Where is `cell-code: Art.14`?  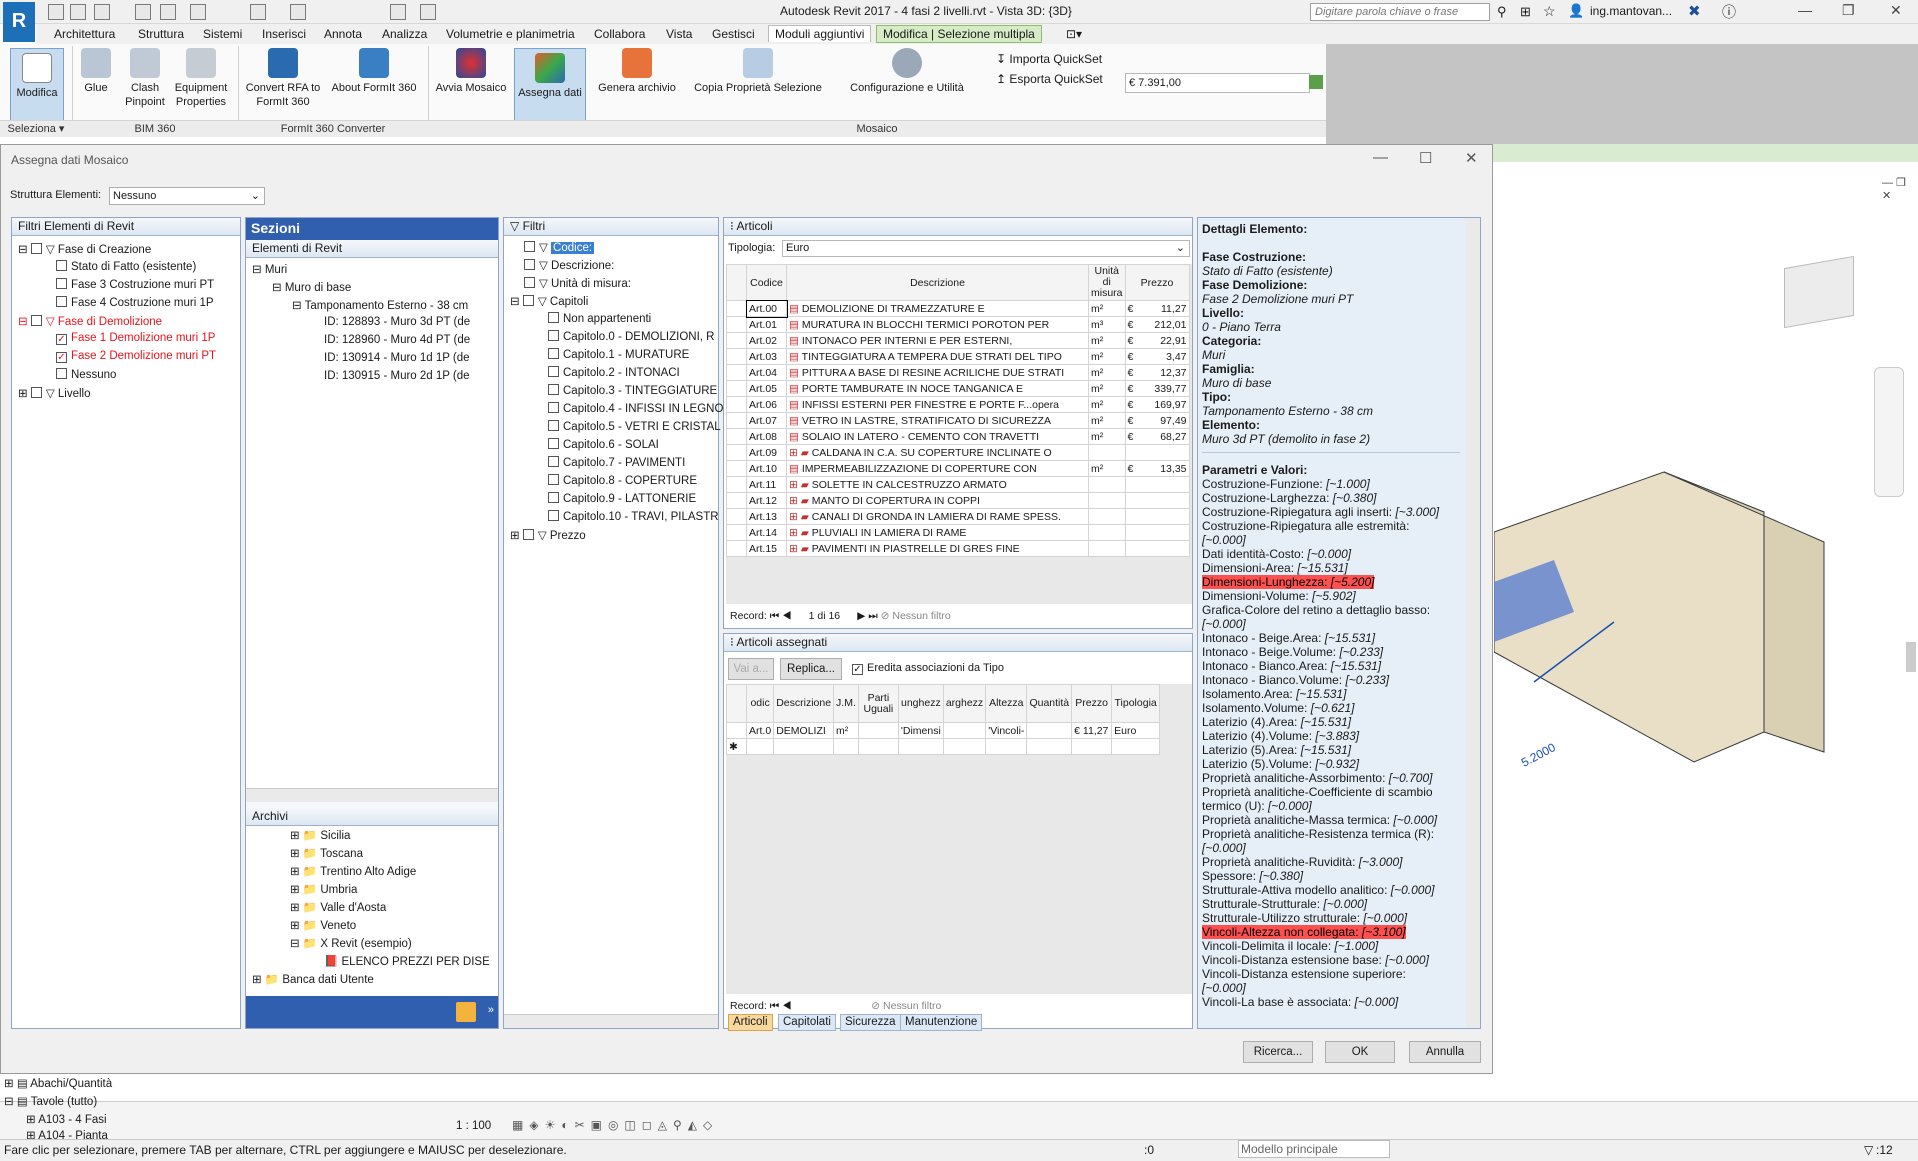
cell-code: Art.14 is located at coordinates (766, 532).